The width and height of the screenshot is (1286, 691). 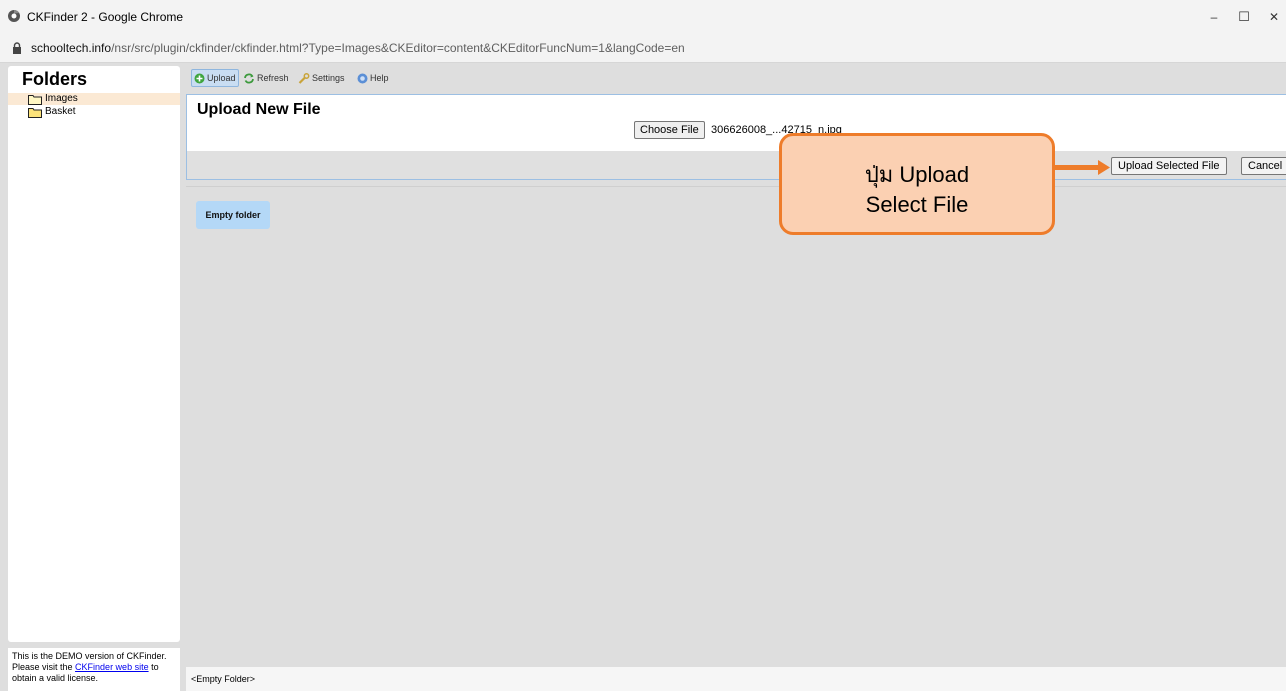 What do you see at coordinates (17, 48) in the screenshot?
I see `lock-icon` at bounding box center [17, 48].